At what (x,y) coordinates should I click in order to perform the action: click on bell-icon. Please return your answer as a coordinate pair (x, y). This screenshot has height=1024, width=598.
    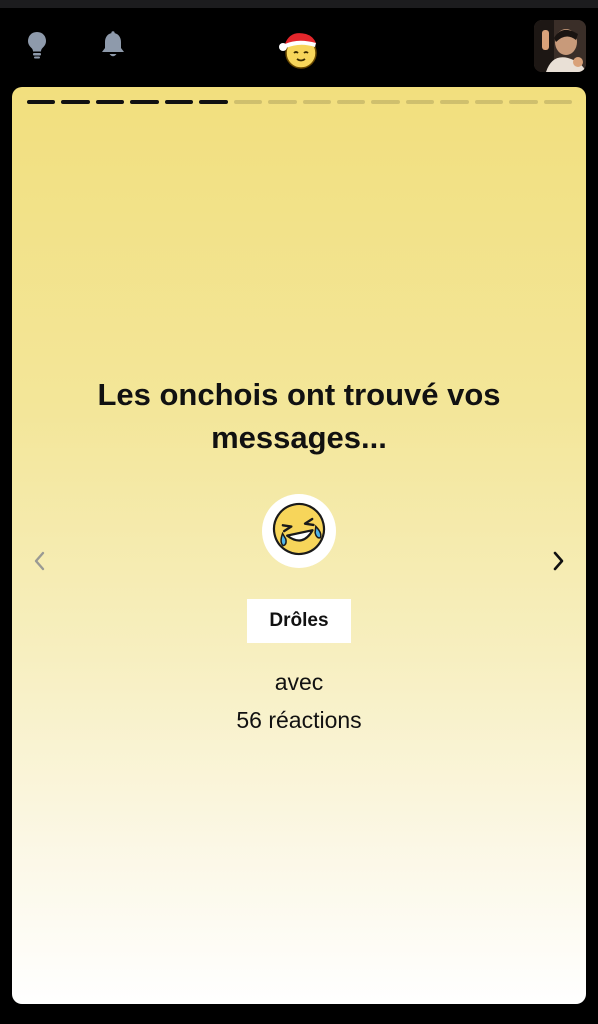
    Looking at the image, I should click on (113, 45).